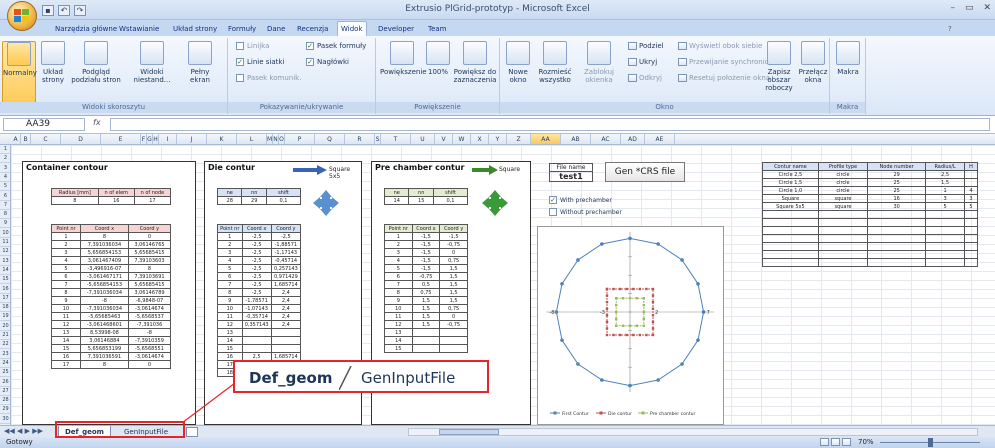 The width and height of the screenshot is (995, 448). I want to click on table-cell: 2,4, so click(286, 308).